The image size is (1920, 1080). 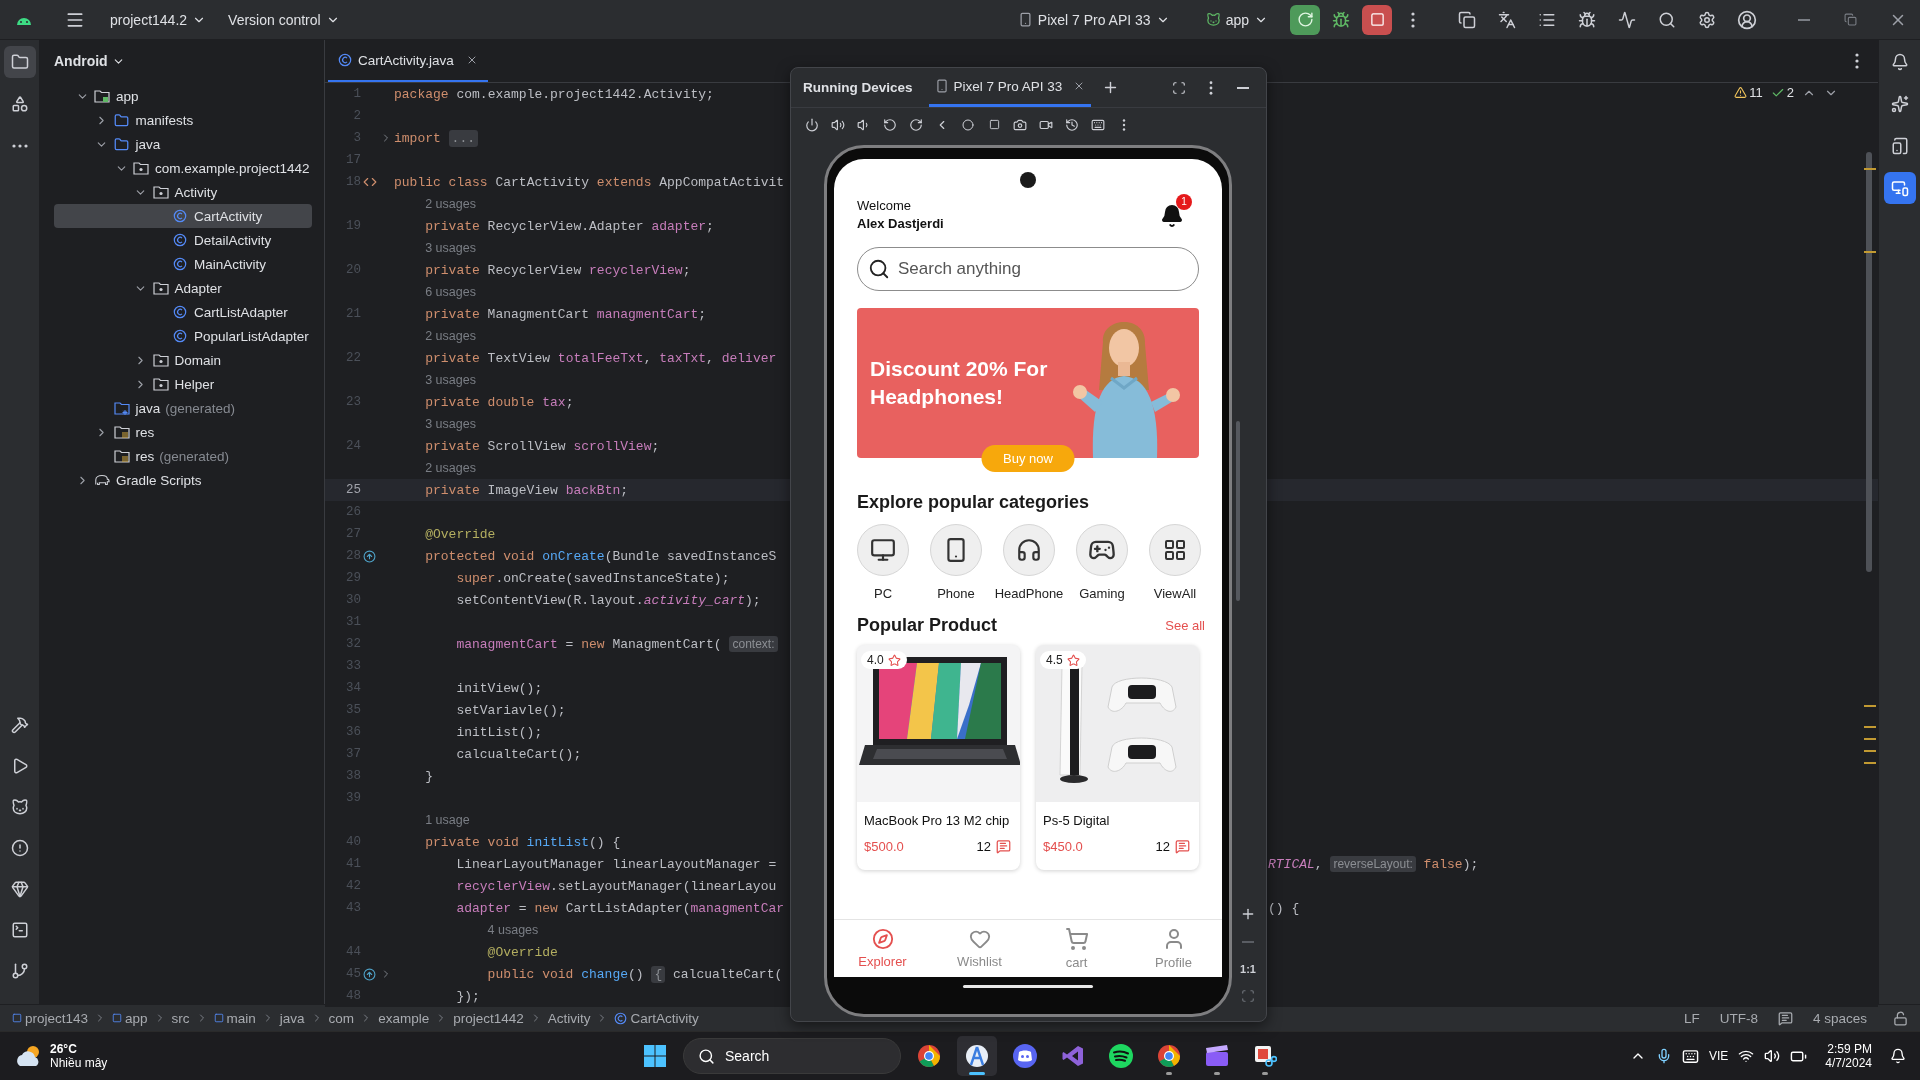 What do you see at coordinates (511, 710) in the screenshot?
I see `code-line: setVariavle();` at bounding box center [511, 710].